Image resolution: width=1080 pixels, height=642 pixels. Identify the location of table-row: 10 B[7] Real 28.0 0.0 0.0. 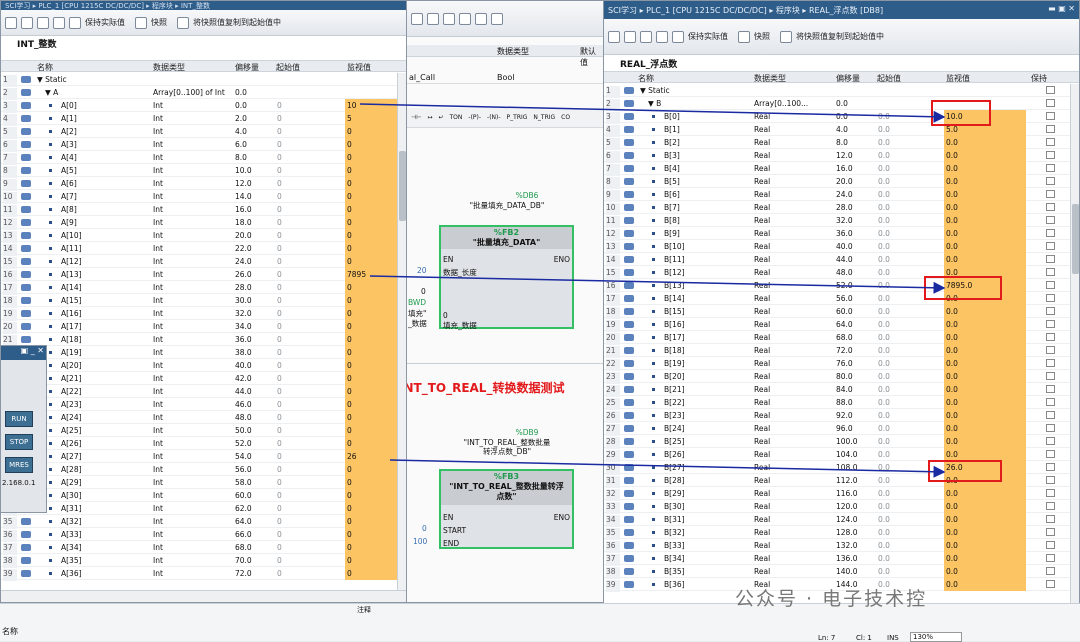
(837, 208).